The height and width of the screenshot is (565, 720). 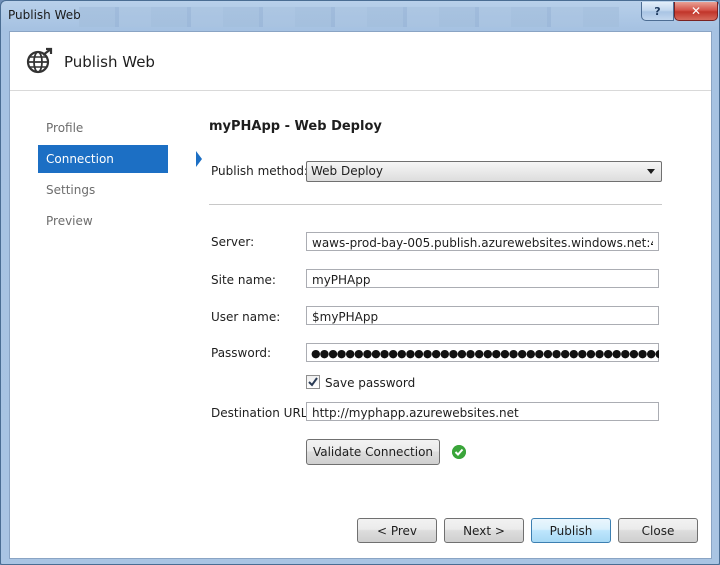 What do you see at coordinates (571, 530) in the screenshot?
I see `publish-button: Publish` at bounding box center [571, 530].